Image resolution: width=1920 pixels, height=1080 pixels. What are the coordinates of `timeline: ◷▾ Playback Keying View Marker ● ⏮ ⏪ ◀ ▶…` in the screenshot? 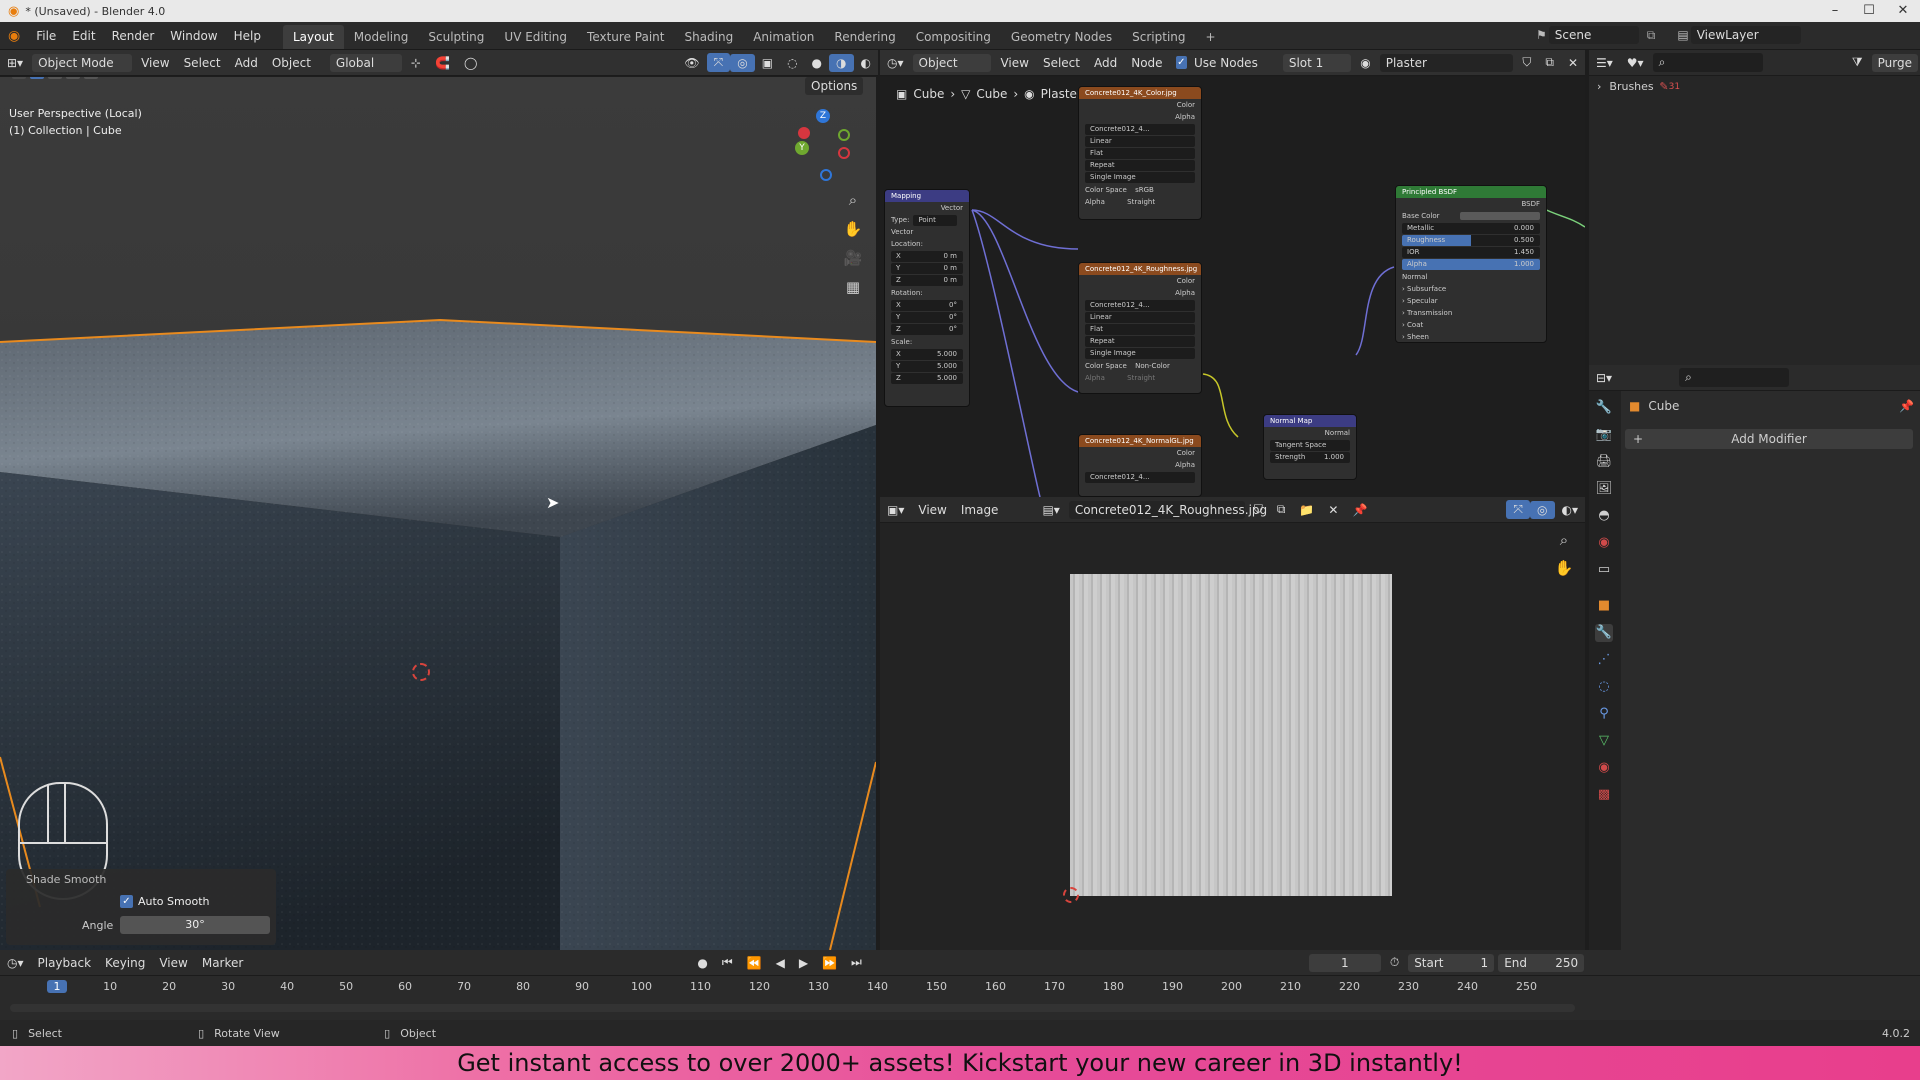 It's located at (960, 985).